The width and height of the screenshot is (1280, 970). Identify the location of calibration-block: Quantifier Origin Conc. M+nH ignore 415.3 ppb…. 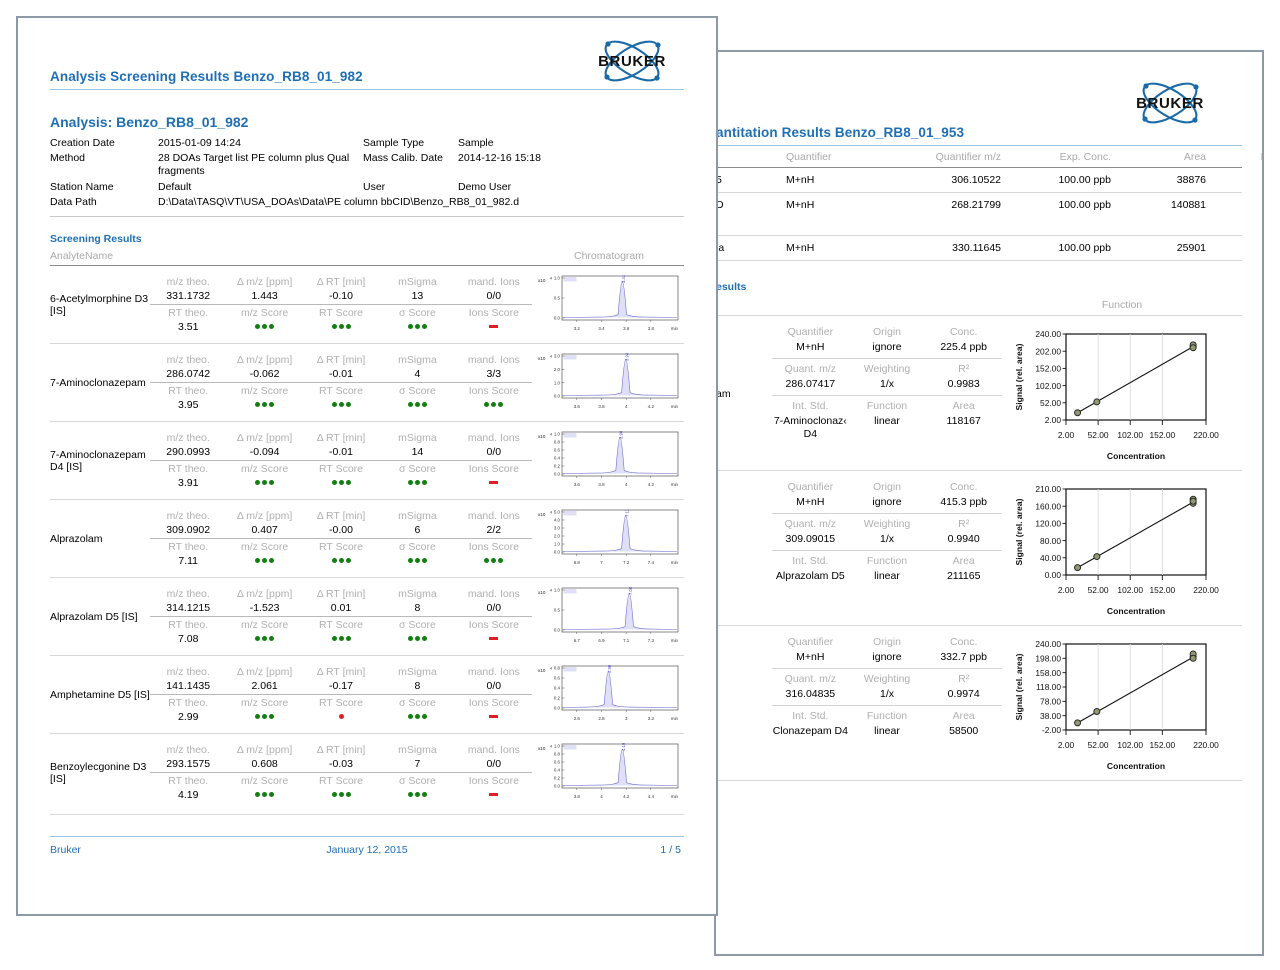
(979, 548).